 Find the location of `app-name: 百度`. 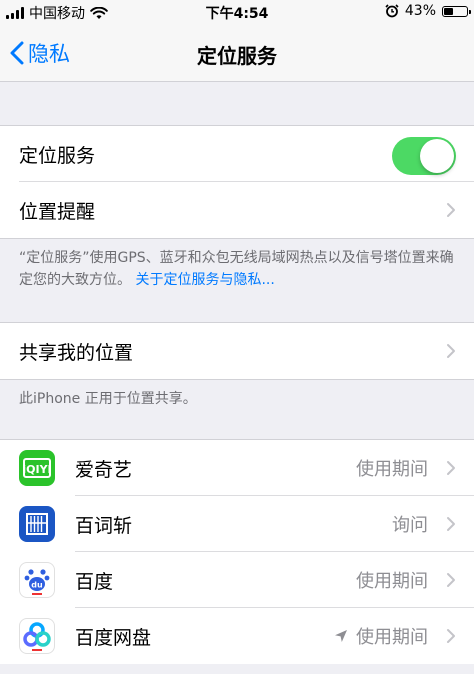

app-name: 百度 is located at coordinates (94, 581).